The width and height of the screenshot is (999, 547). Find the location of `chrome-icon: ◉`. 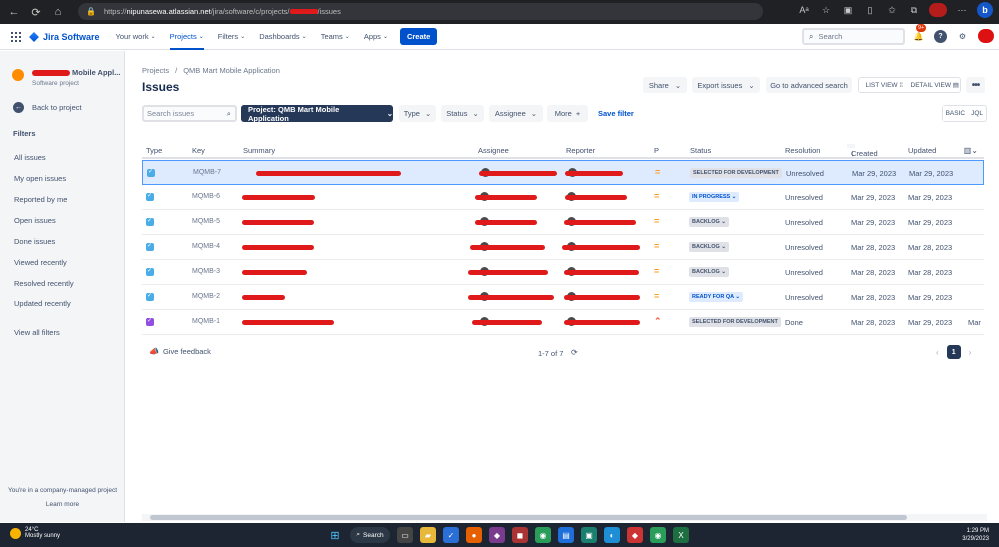

chrome-icon: ◉ is located at coordinates (658, 535).